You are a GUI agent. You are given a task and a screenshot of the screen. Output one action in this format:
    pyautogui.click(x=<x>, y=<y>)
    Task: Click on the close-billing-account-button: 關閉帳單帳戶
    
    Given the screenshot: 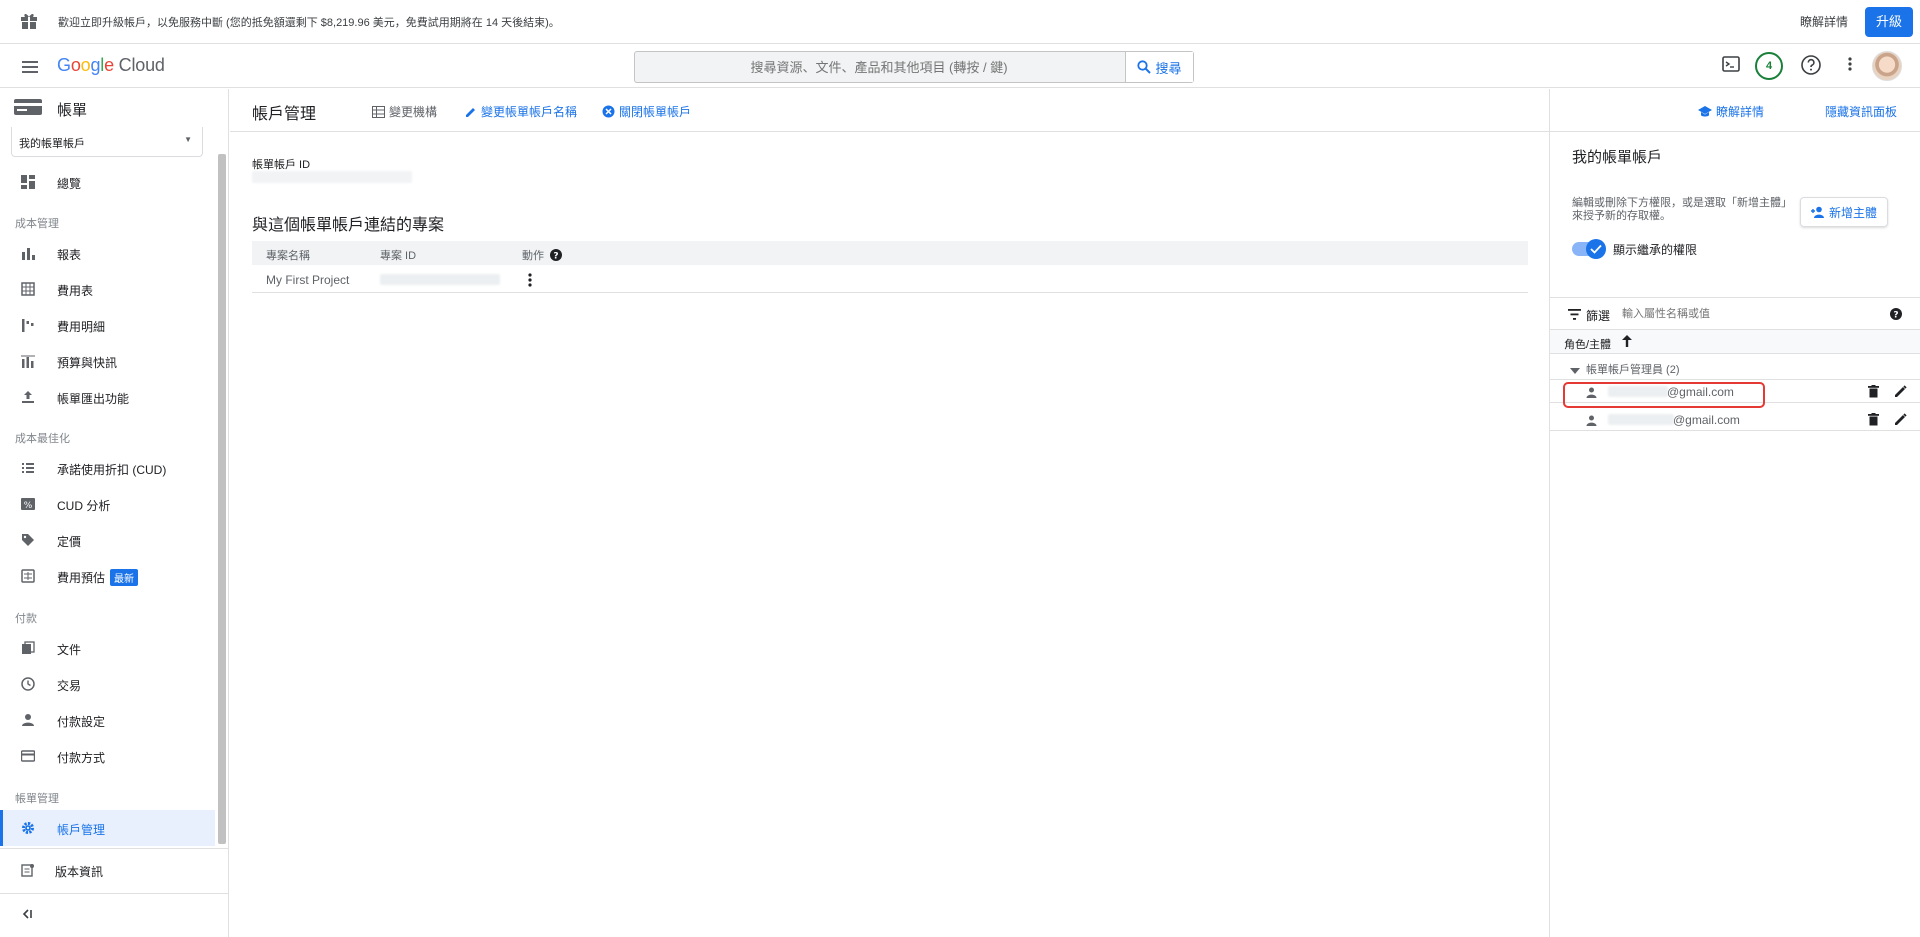 What is the action you would take?
    pyautogui.click(x=646, y=111)
    